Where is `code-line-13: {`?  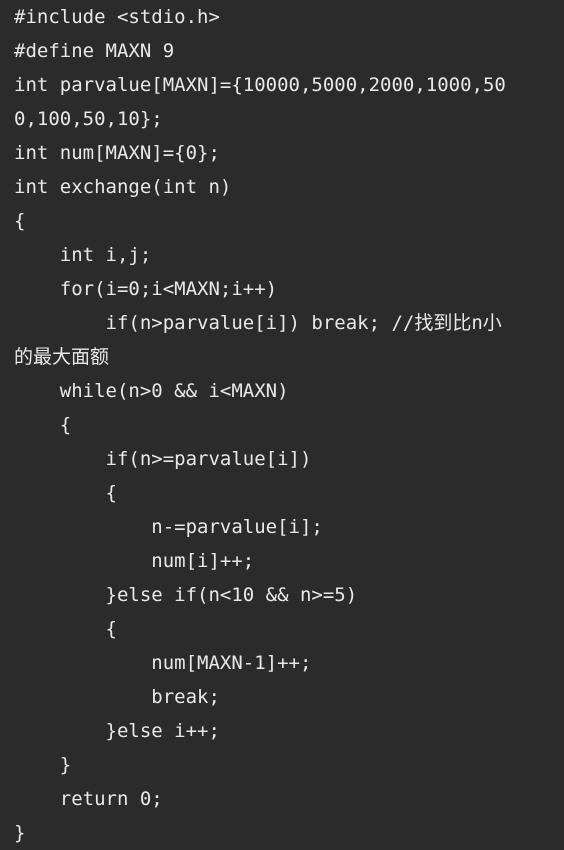 code-line-13: { is located at coordinates (43, 425).